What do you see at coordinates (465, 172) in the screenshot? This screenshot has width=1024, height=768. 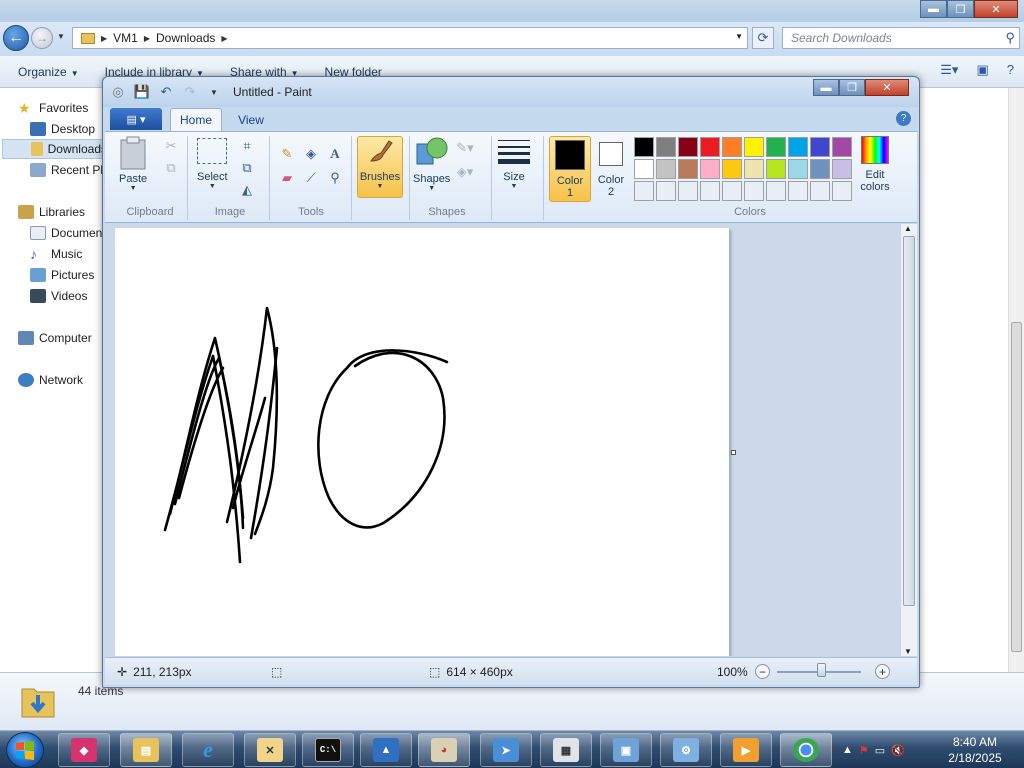 I see `fill-icon: ◈▾` at bounding box center [465, 172].